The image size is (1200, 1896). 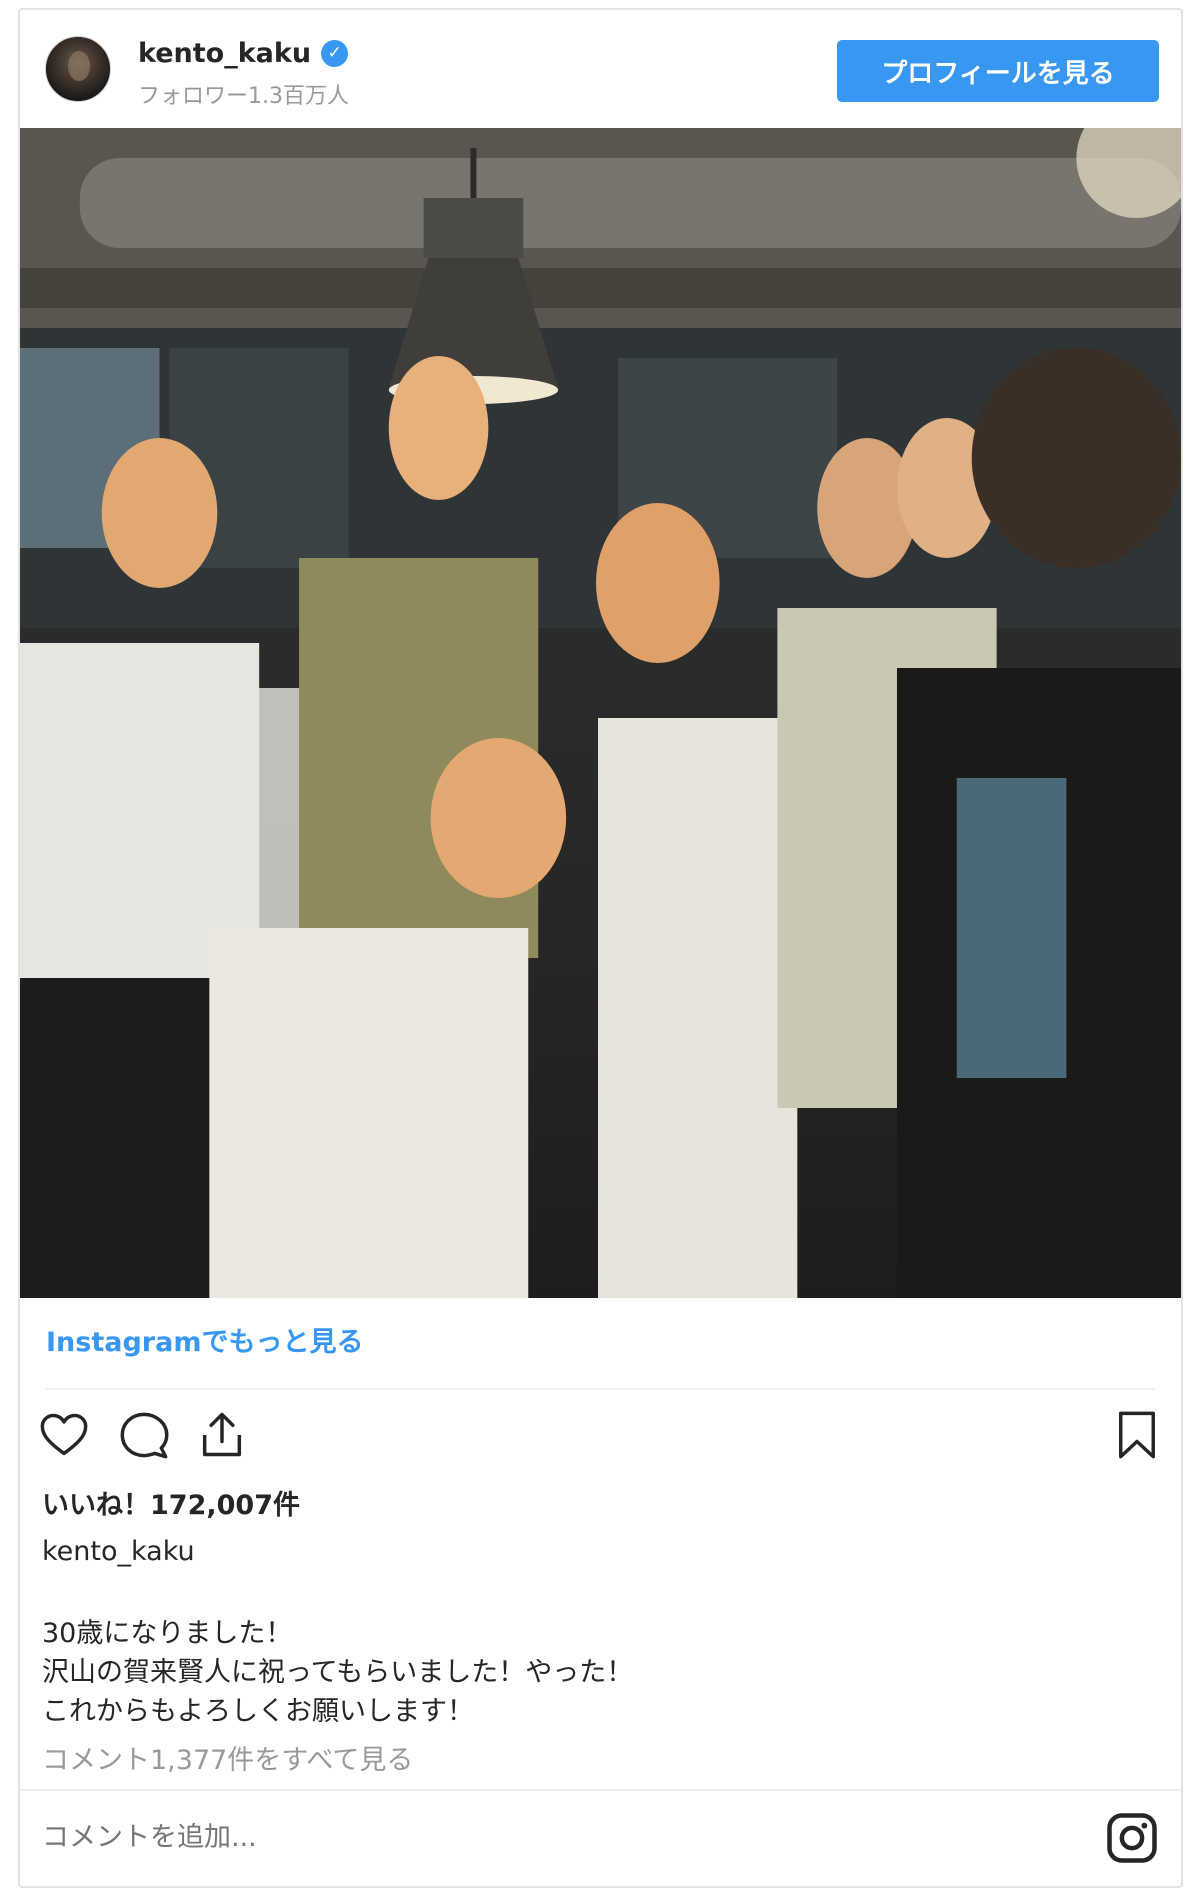 What do you see at coordinates (118, 1551) in the screenshot?
I see `caption-username: kento_kaku` at bounding box center [118, 1551].